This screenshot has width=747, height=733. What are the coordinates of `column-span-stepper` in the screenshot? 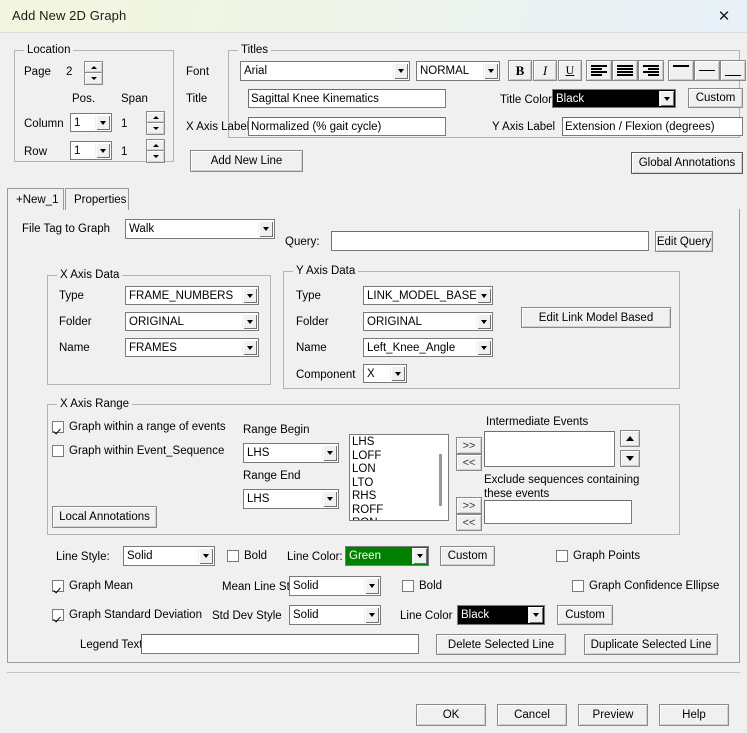 It's located at (155, 123).